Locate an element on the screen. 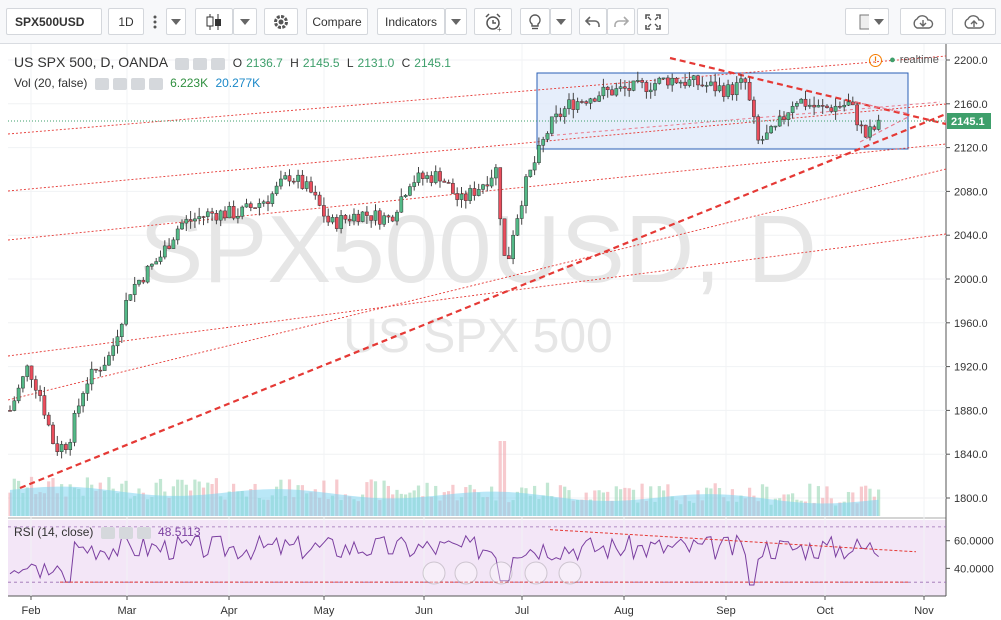 The height and width of the screenshot is (620, 1001). price-tick-label: 2000.0 is located at coordinates (971, 280).